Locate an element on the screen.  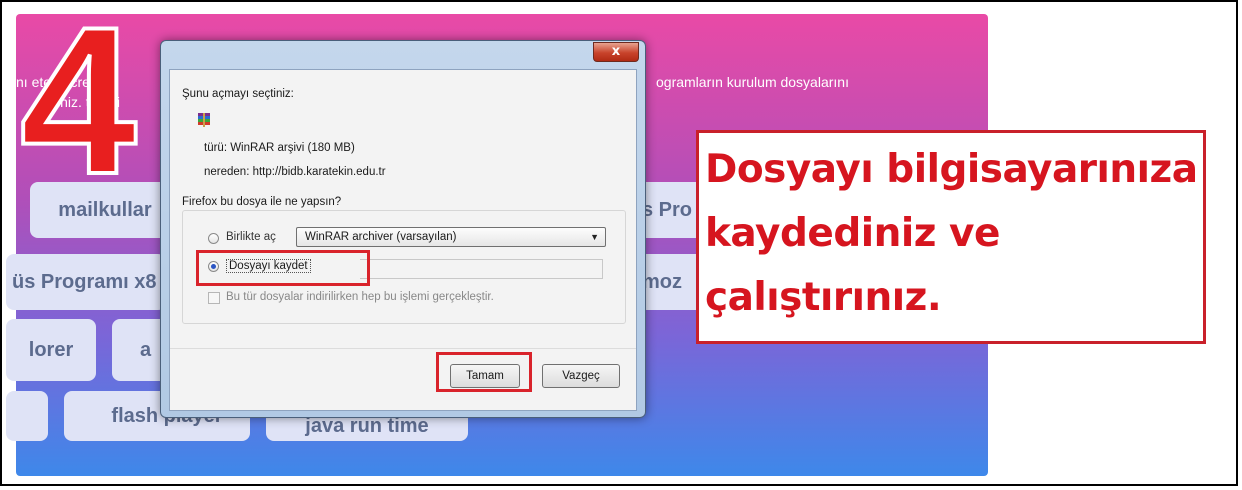
instruction-line-1: Dosyayı bilgisayarınıza is located at coordinates (951, 169).